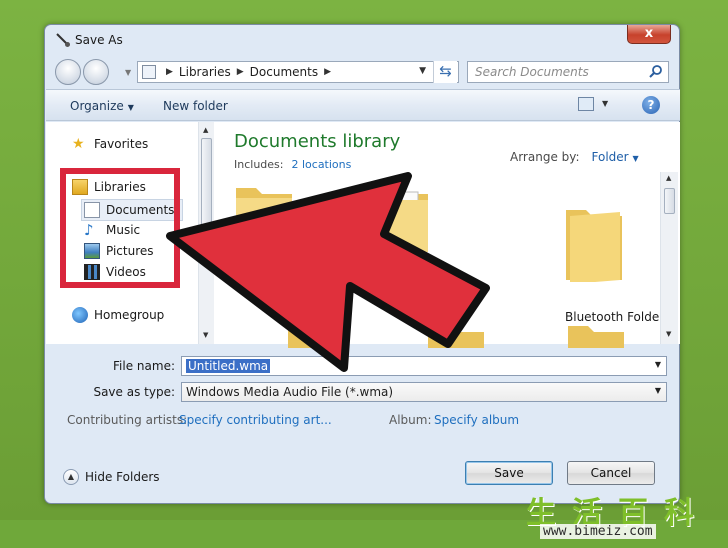 Image resolution: width=728 pixels, height=548 pixels. Describe the element at coordinates (424, 392) in the screenshot. I see `save-as-type-dropdown: Windows Media Audio File (*.wma) ▼` at that location.